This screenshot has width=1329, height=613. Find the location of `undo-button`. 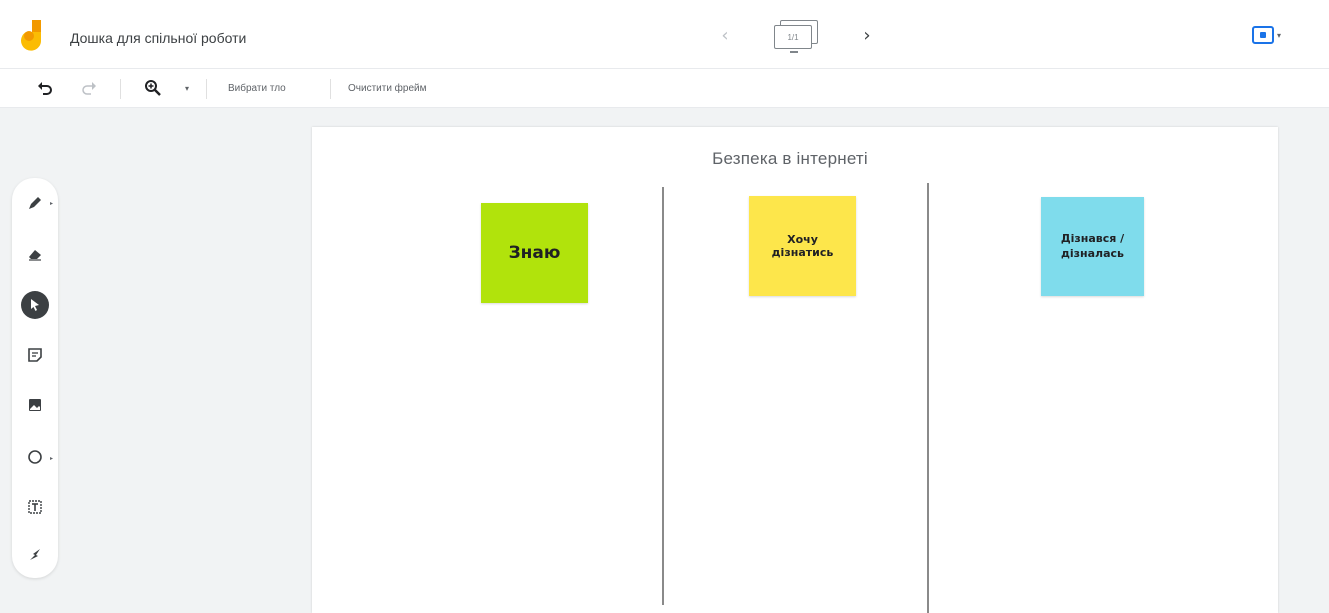

undo-button is located at coordinates (45, 88).